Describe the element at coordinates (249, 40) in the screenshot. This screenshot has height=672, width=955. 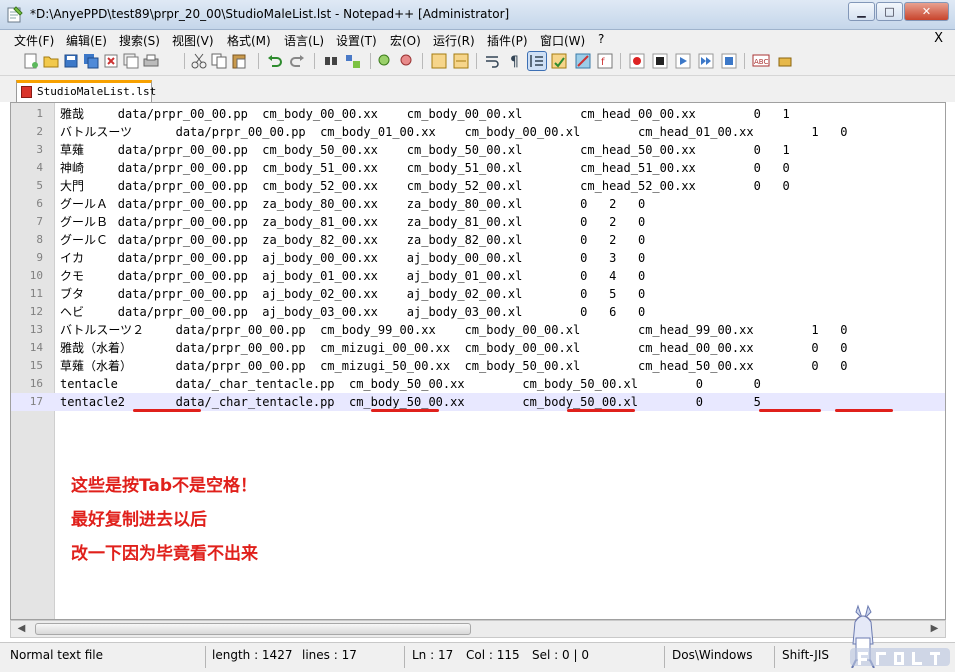
I see `menu-format: 格式(M)` at that location.